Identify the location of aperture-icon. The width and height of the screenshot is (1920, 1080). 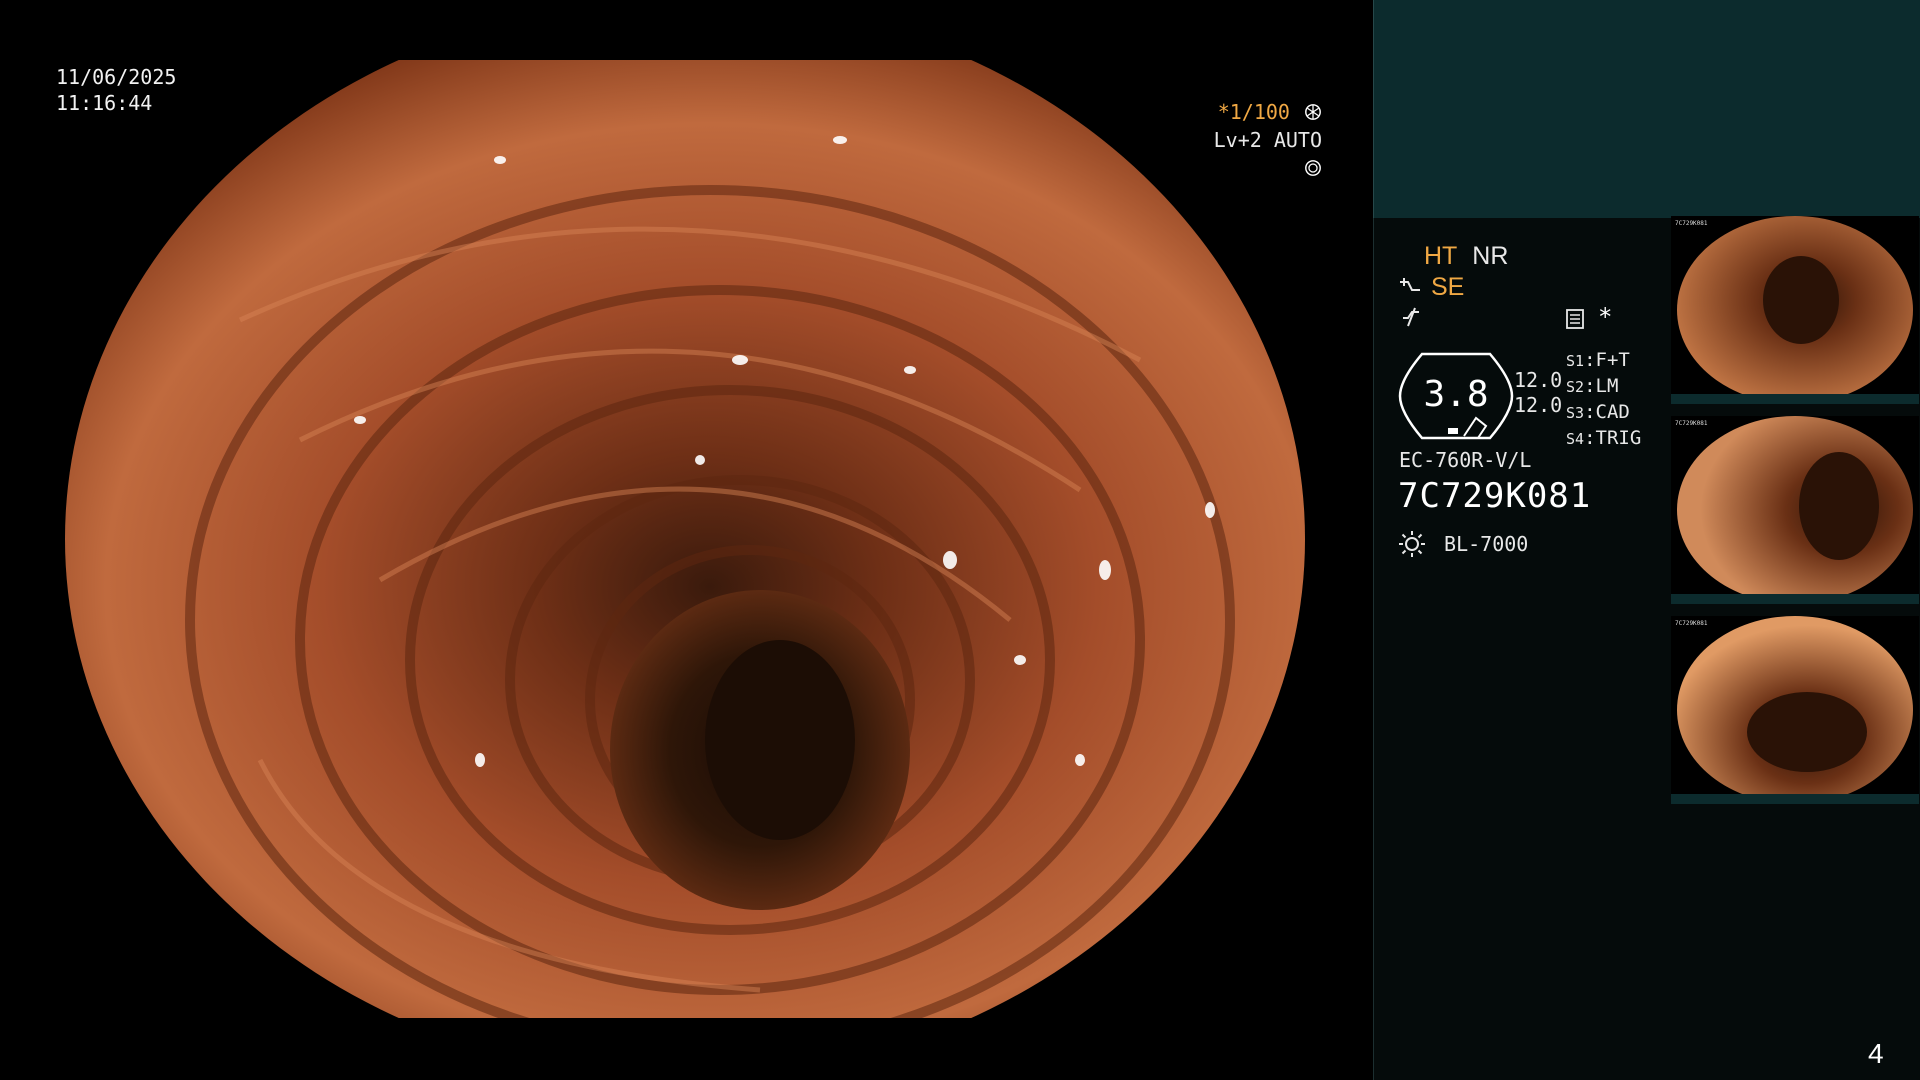
(1313, 112).